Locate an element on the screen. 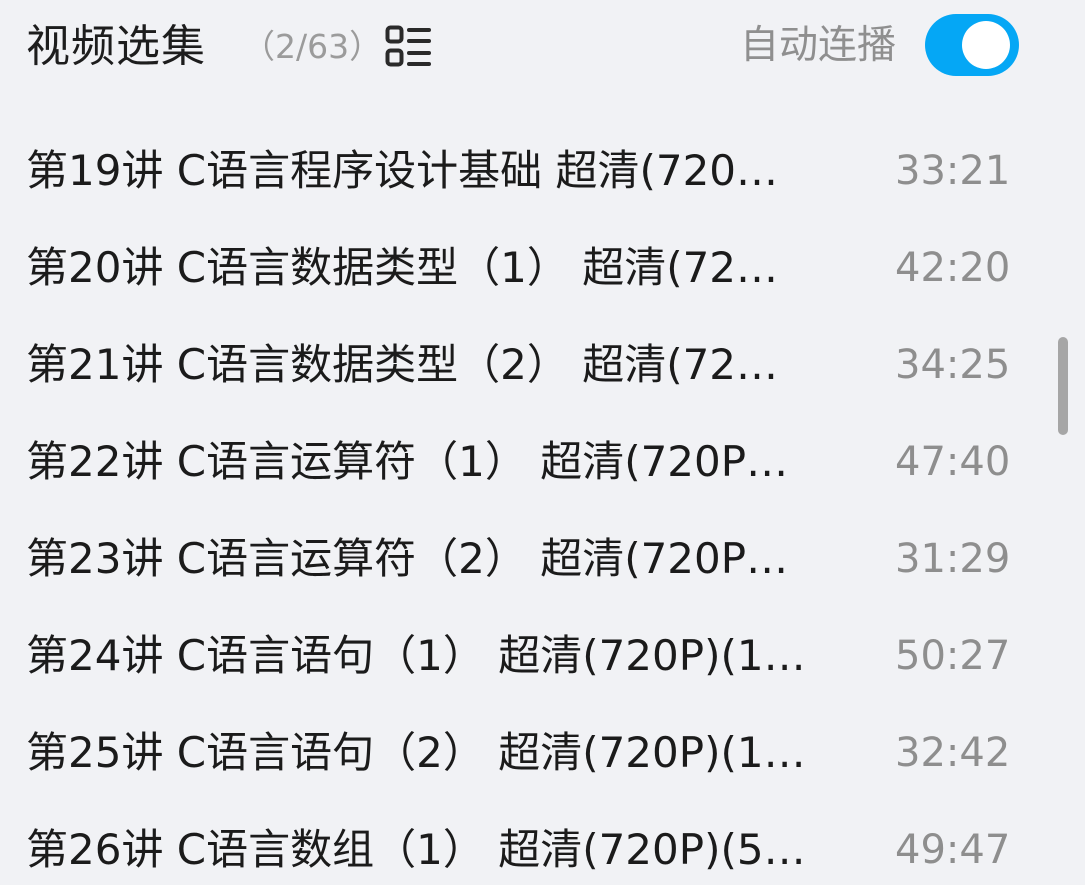  autoplay-toggle is located at coordinates (972, 45).